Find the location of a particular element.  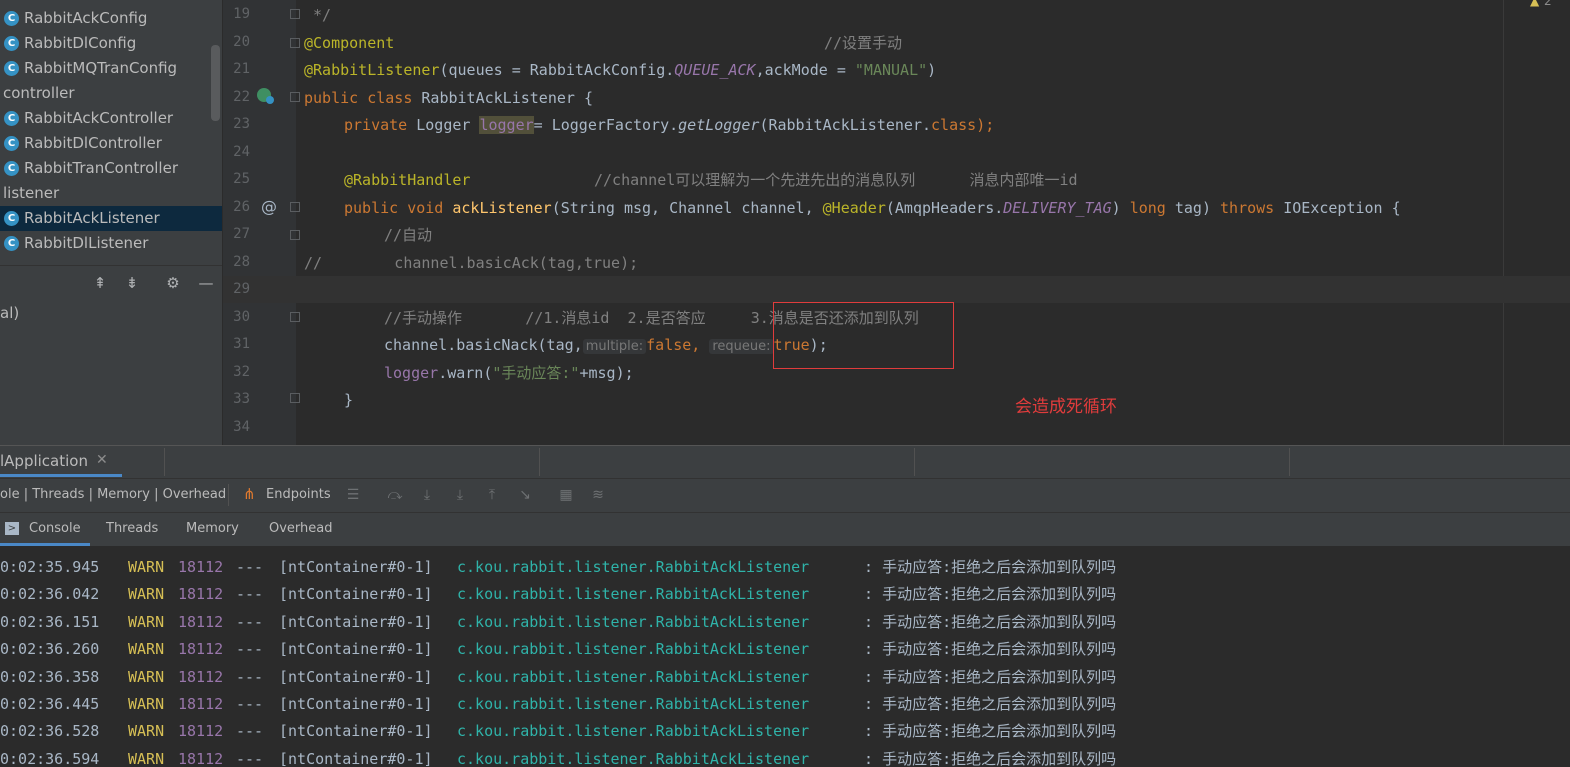

line-number: 28 is located at coordinates (241, 261).